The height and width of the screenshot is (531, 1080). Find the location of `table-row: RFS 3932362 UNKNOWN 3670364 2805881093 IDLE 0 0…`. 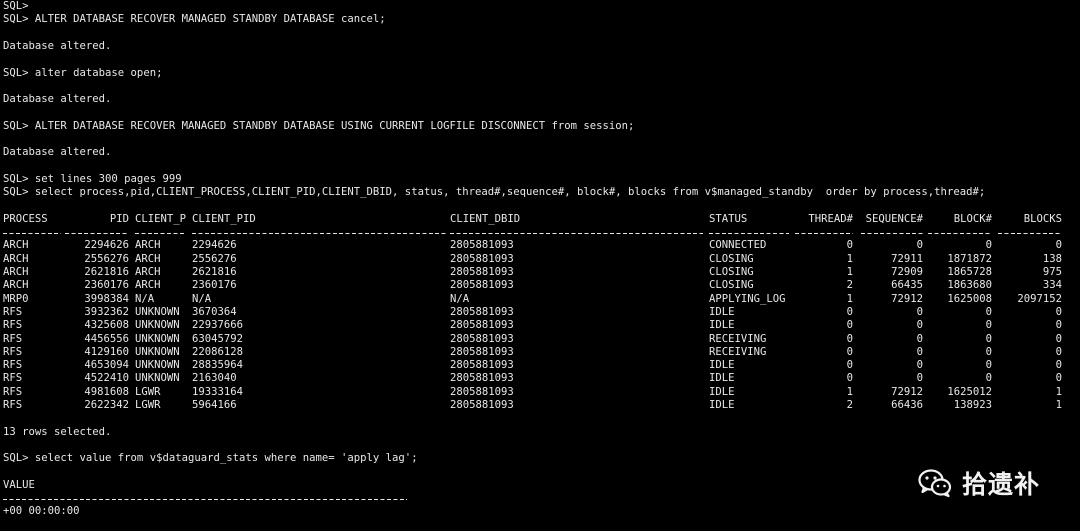

table-row: RFS 3932362 UNKNOWN 3670364 2805881093 IDLE 0 0… is located at coordinates (541, 312).